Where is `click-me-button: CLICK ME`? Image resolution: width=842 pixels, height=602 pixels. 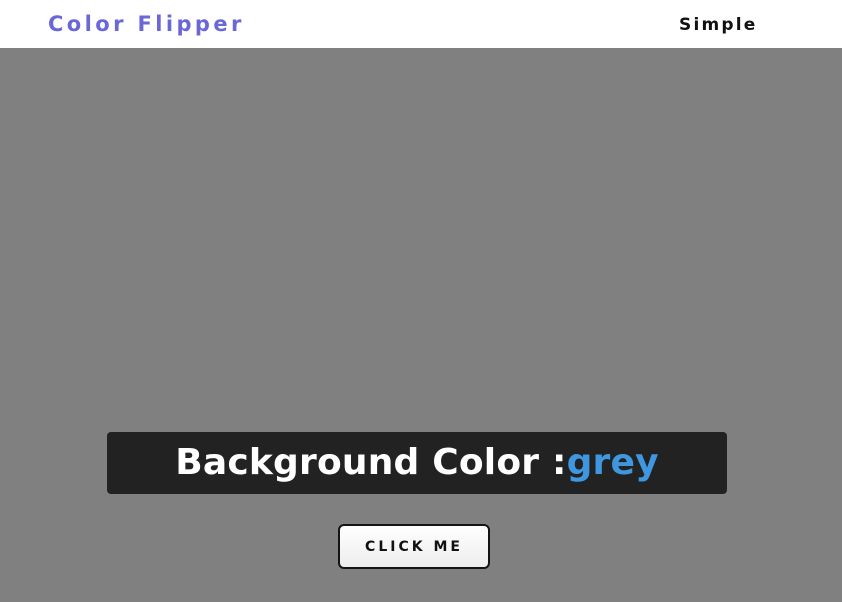 click-me-button: CLICK ME is located at coordinates (414, 546).